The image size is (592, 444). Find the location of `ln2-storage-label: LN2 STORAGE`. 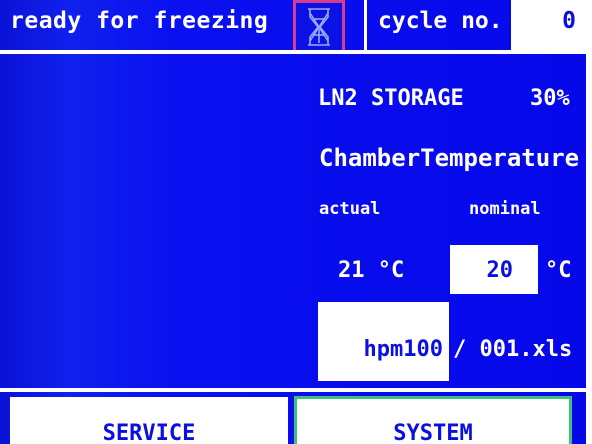

ln2-storage-label: LN2 STORAGE is located at coordinates (391, 98).